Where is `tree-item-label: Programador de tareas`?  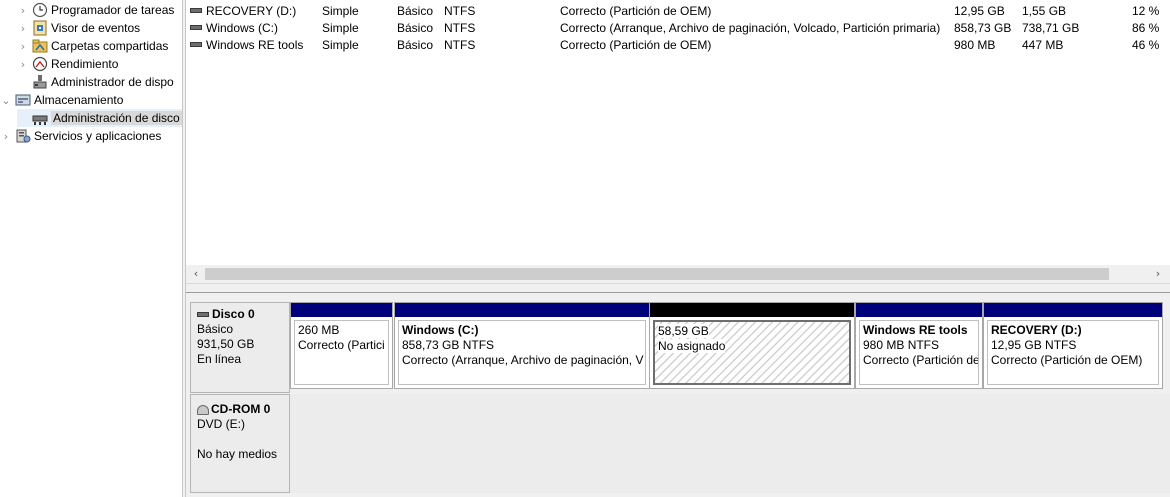
tree-item-label: Programador de tareas is located at coordinates (113, 10).